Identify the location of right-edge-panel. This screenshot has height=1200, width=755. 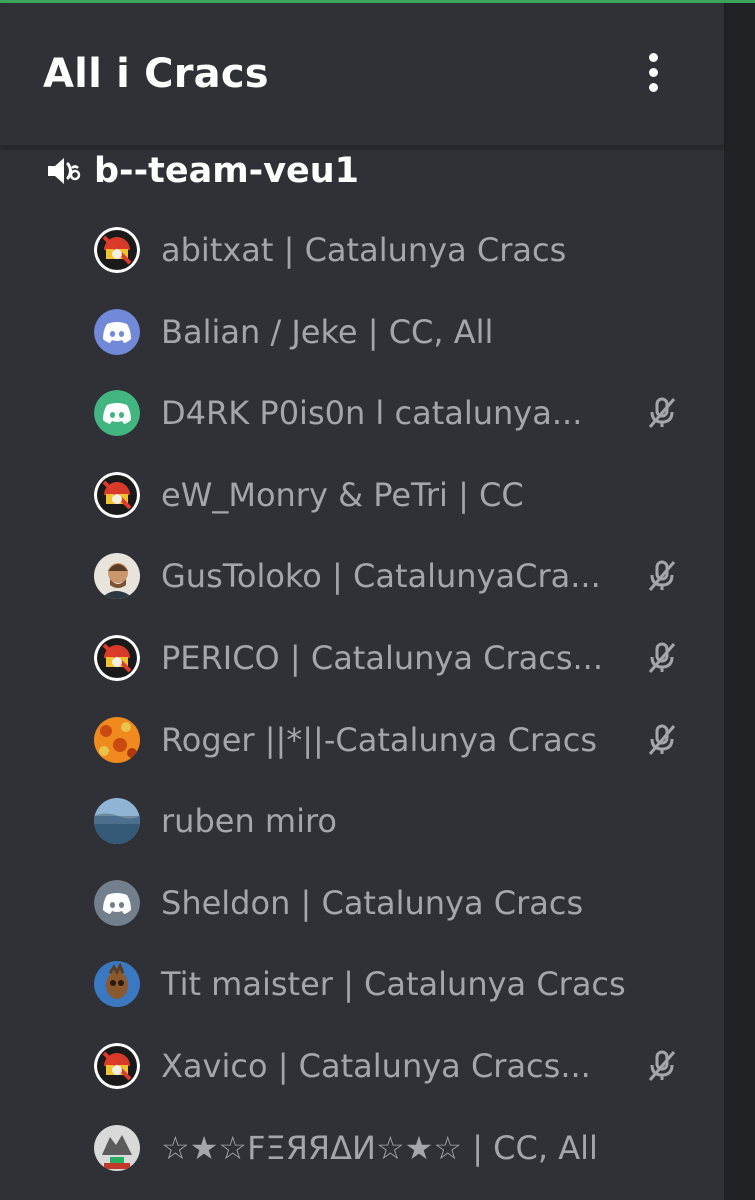
(739, 601).